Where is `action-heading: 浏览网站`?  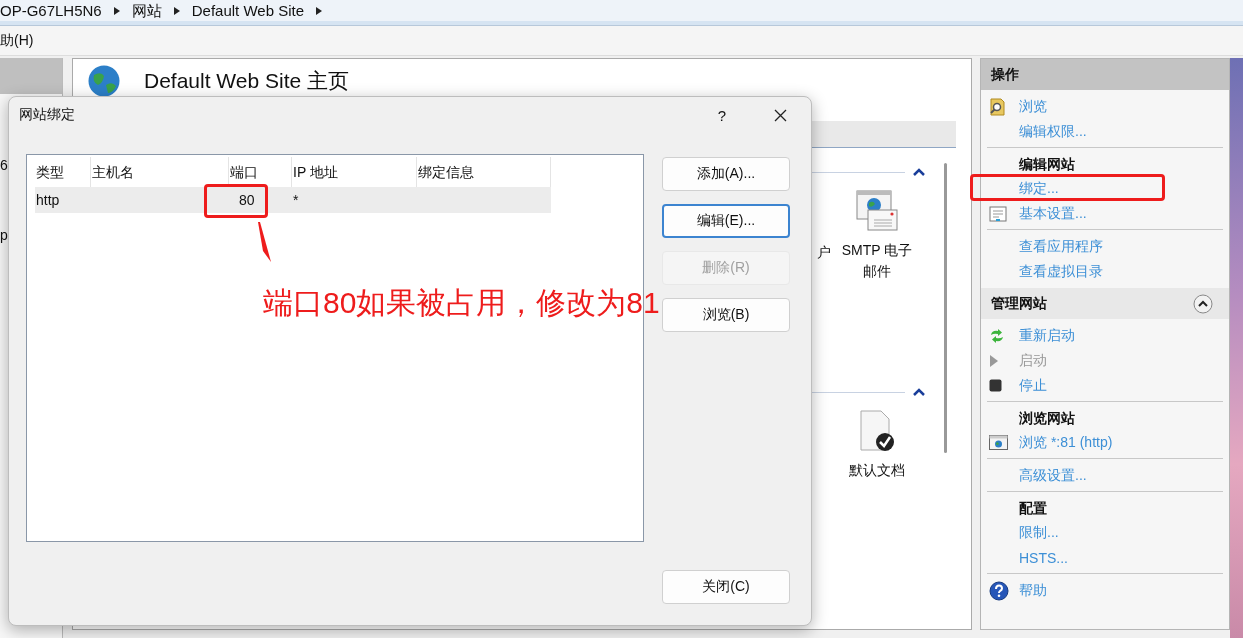
action-heading: 浏览网站 is located at coordinates (1047, 418).